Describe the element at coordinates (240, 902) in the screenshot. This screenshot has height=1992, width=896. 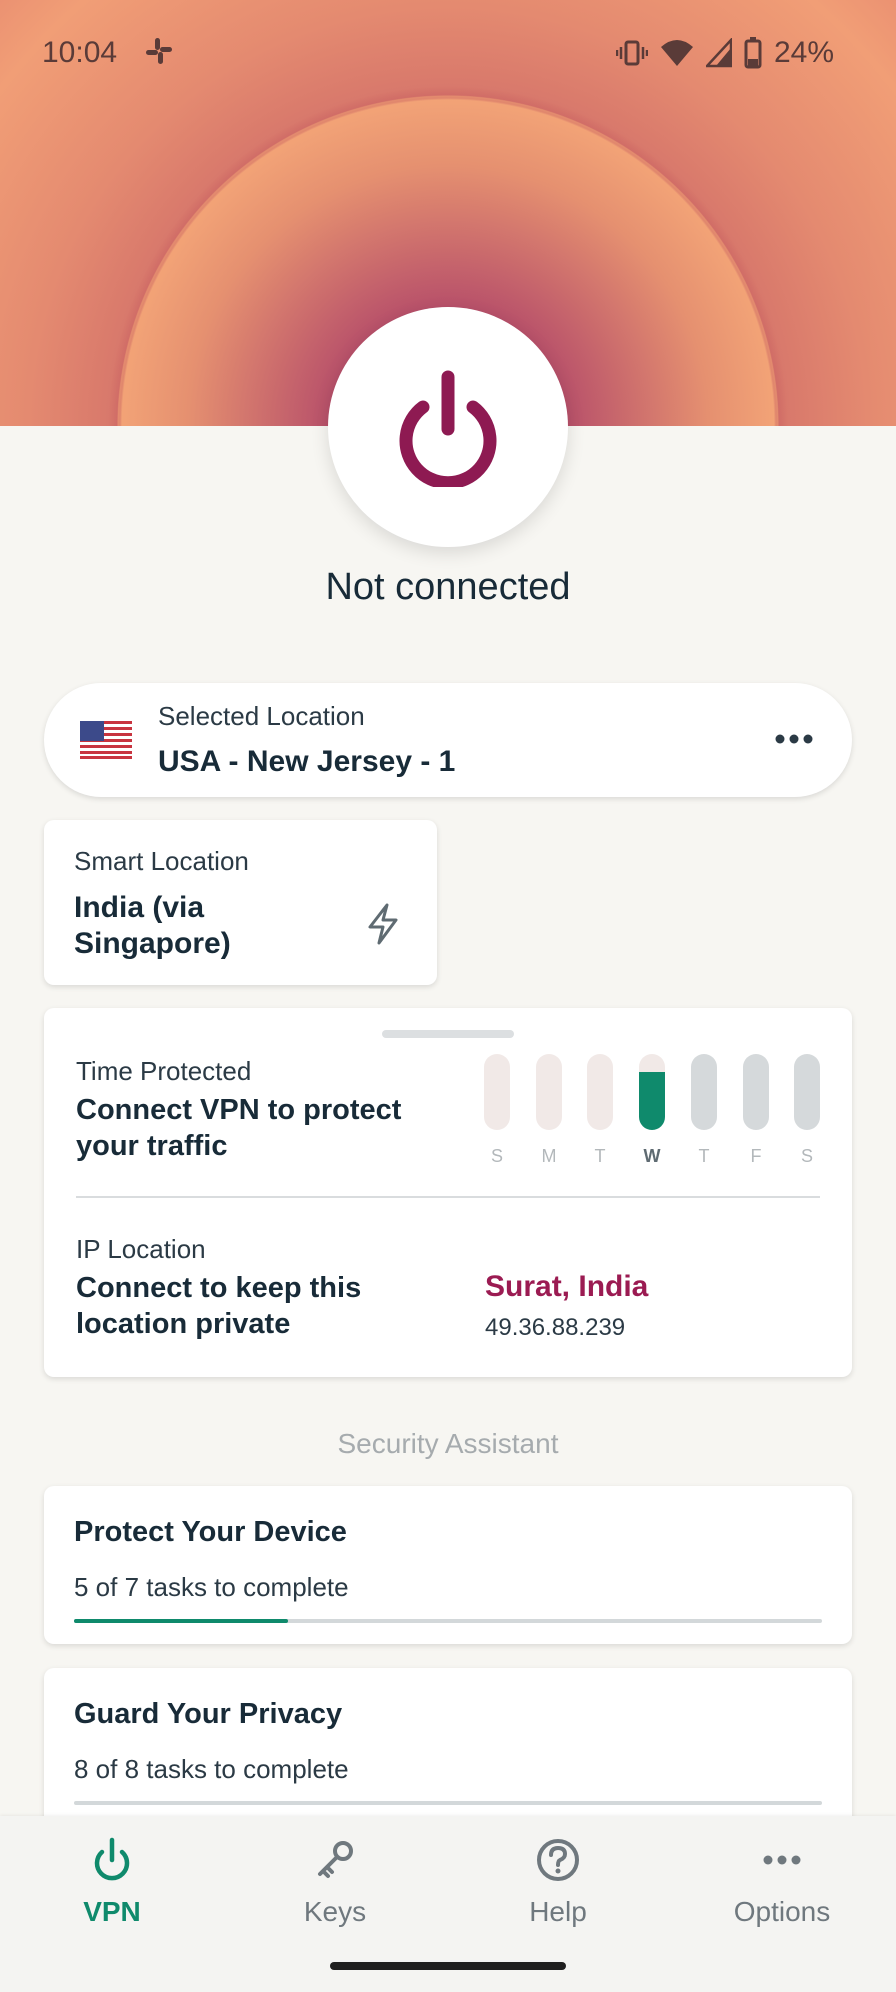
I see `smart-location-card: Smart Location India (via Singapore)` at that location.